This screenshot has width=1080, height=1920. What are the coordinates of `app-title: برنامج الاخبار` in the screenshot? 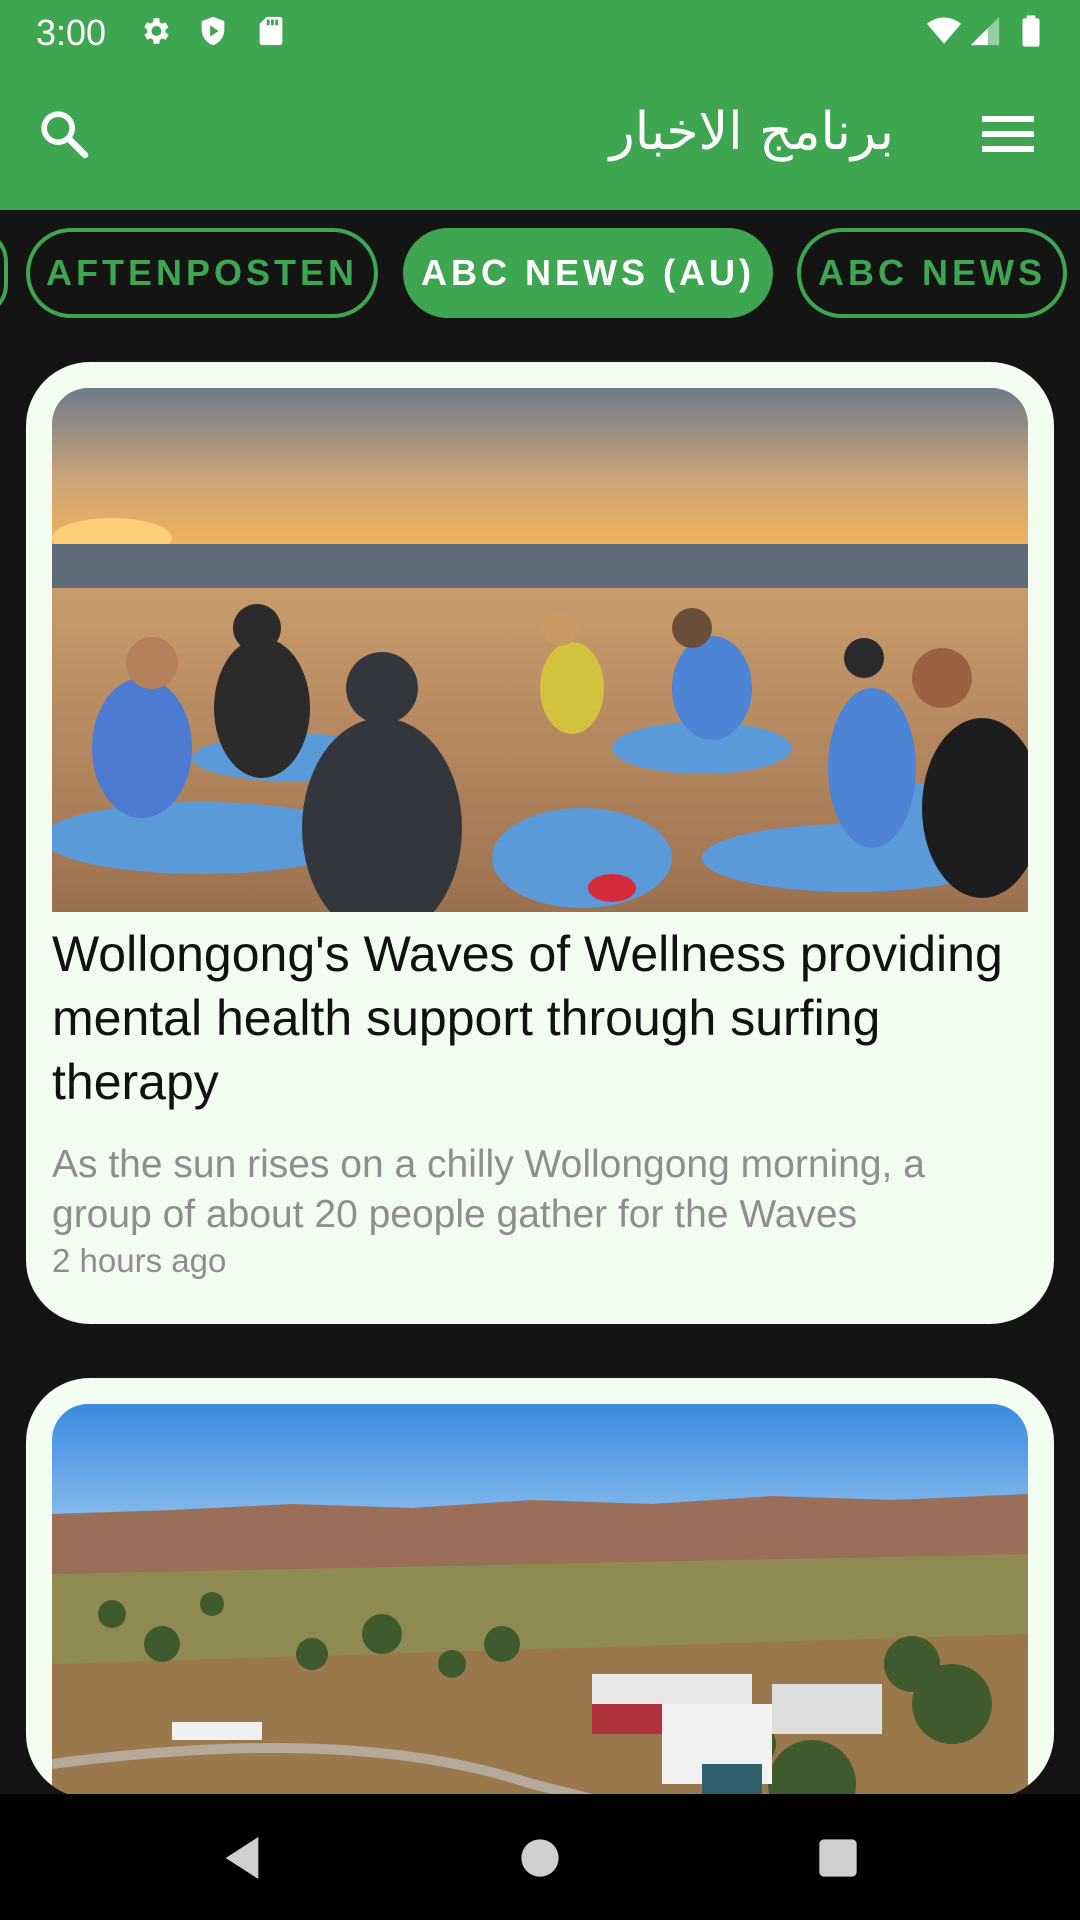 It's located at (751, 132).